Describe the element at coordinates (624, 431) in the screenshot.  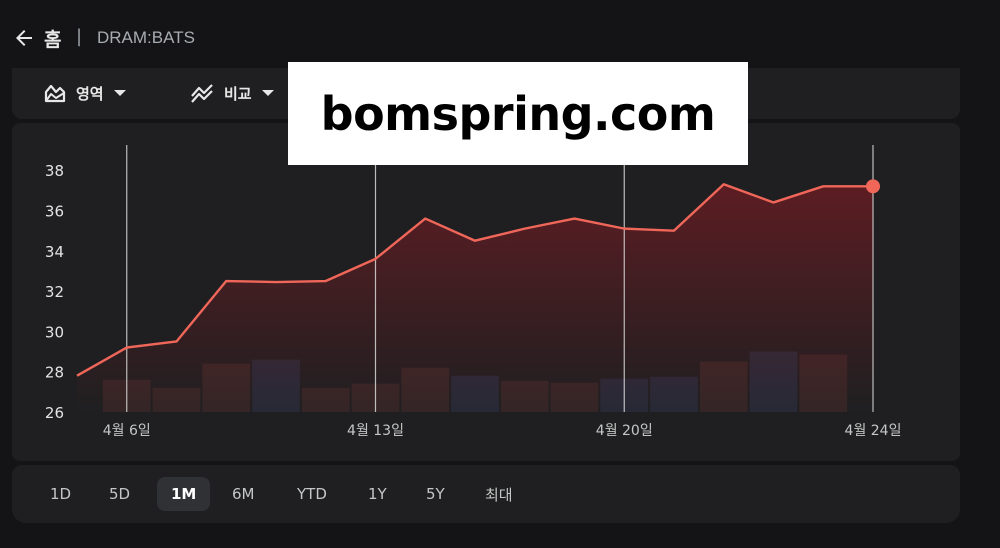
I see `x-tick-label: 4월 20일` at that location.